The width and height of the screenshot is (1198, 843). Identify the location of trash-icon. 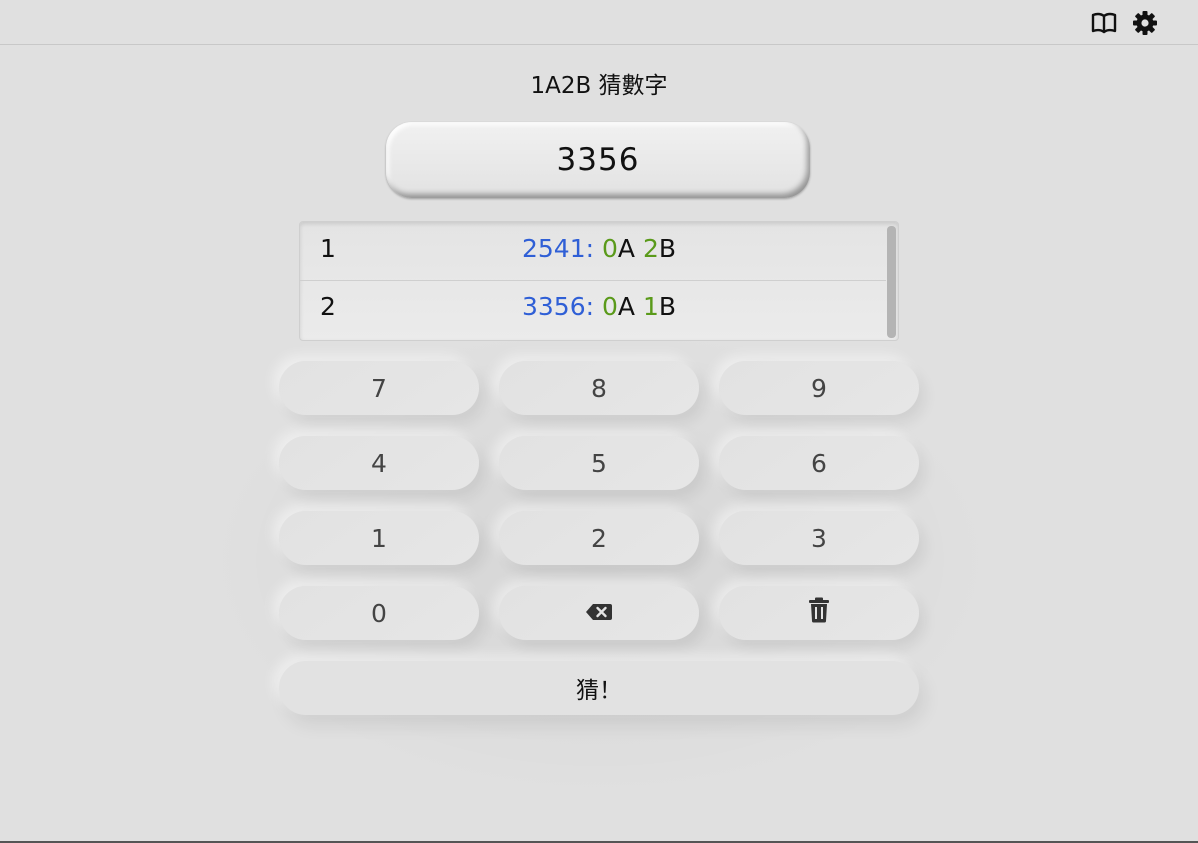
(819, 613).